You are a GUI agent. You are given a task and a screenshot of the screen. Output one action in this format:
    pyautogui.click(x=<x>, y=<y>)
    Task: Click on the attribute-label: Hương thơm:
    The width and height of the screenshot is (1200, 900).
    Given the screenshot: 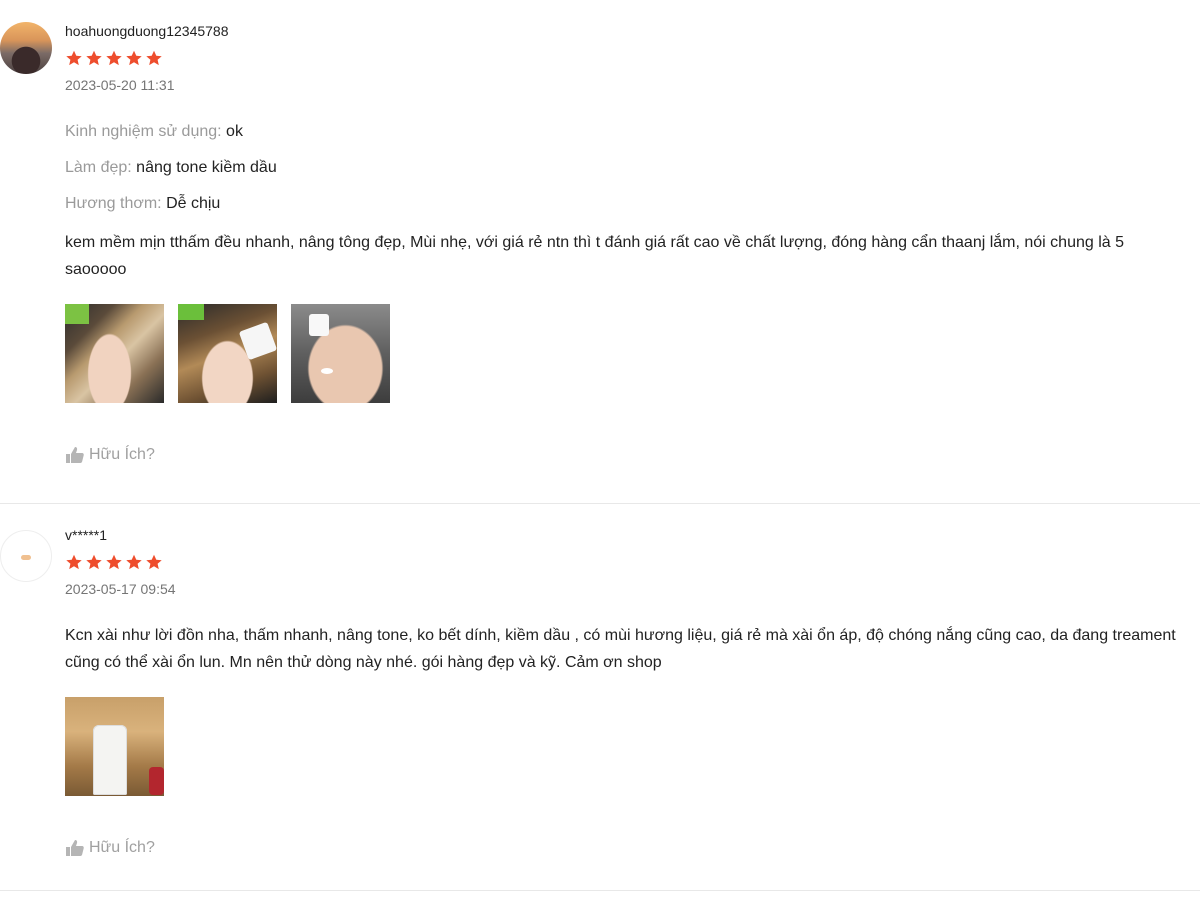 What is the action you would take?
    pyautogui.click(x=113, y=203)
    